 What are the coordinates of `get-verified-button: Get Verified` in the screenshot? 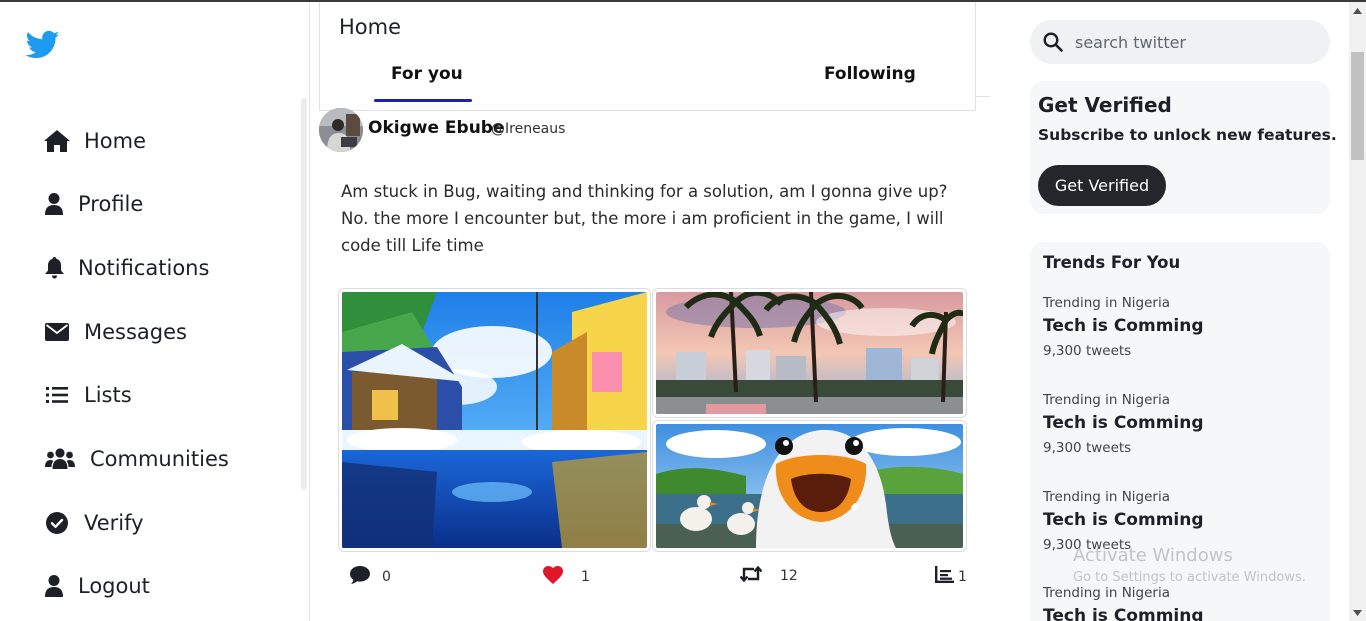 It's located at (1102, 185).